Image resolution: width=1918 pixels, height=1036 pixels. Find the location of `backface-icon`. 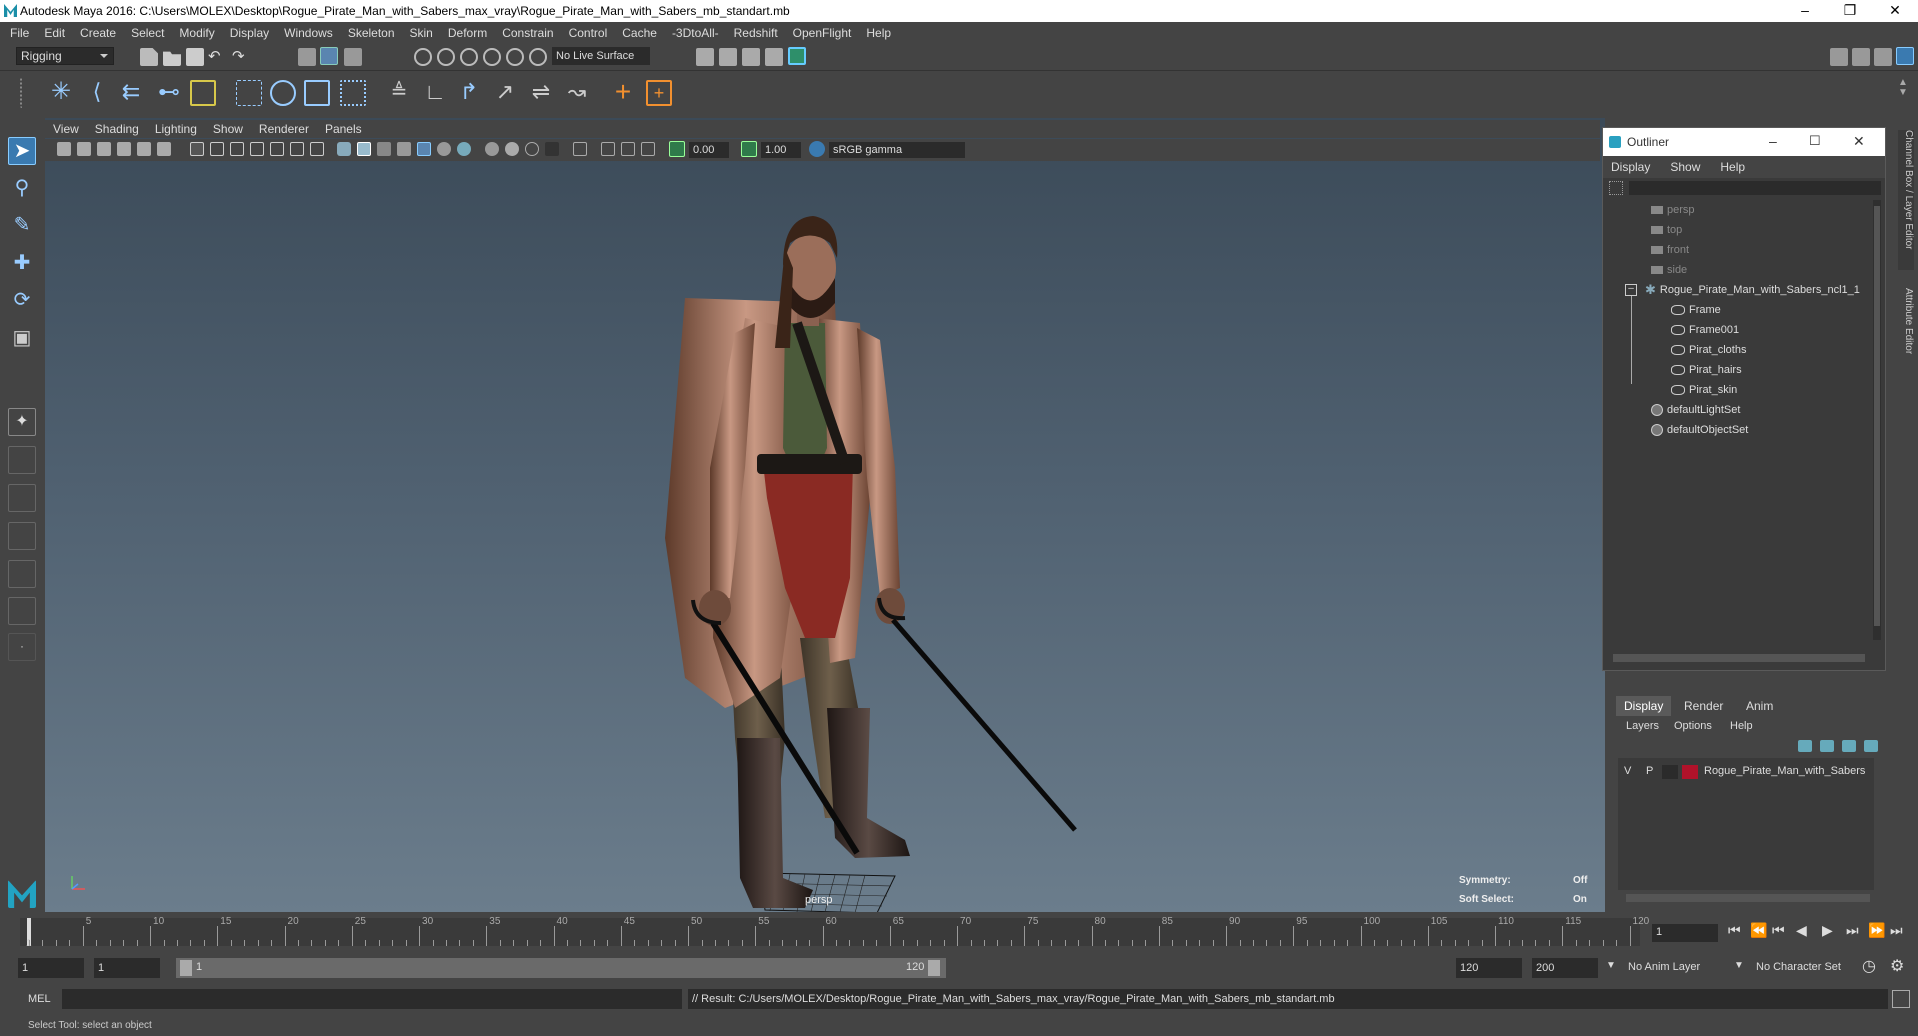

backface-icon is located at coordinates (648, 149).